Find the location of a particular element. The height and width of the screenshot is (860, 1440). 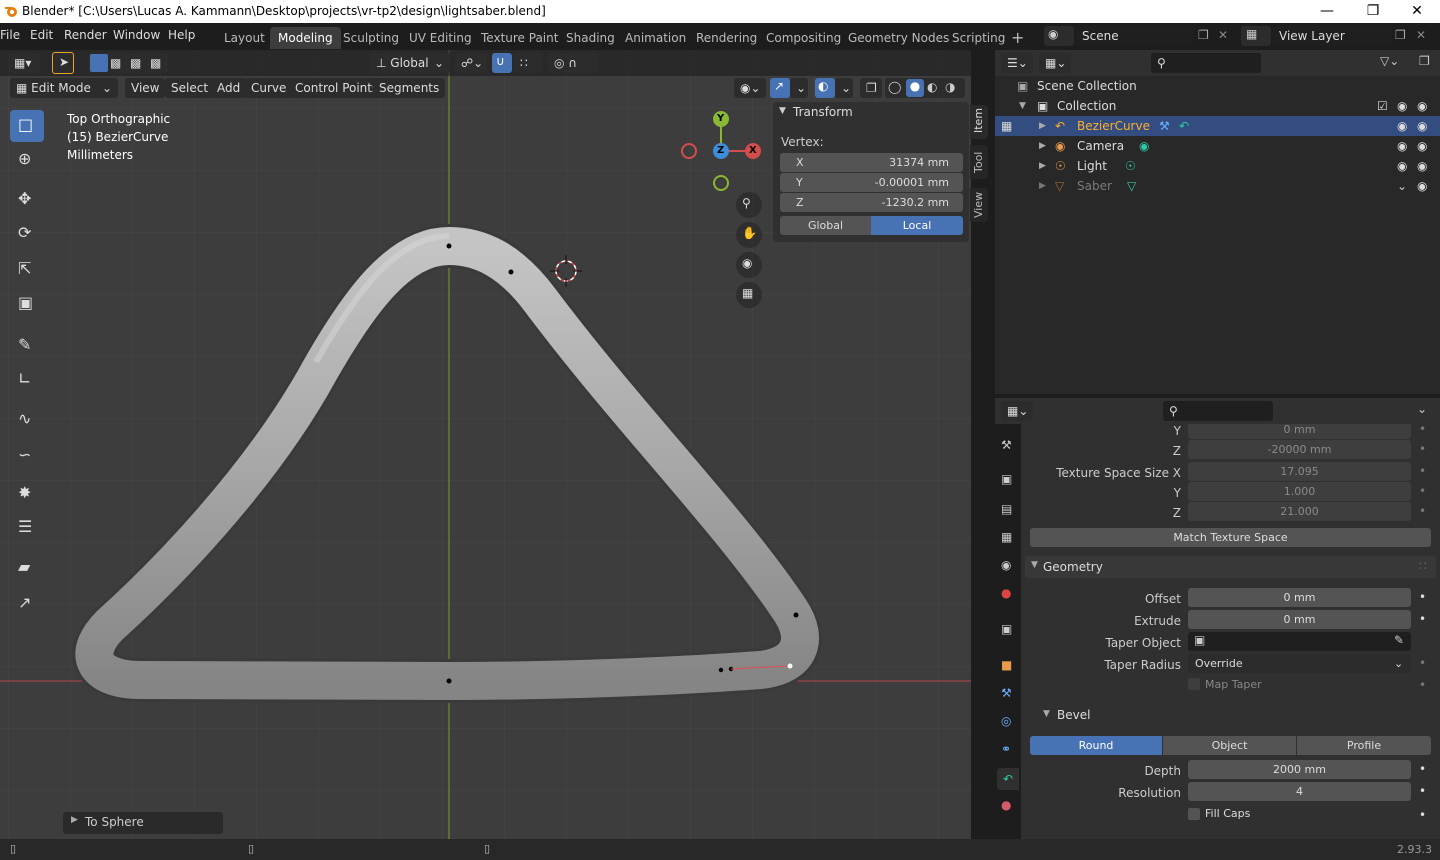

texture-space-size-x-field: 17.095 is located at coordinates (1299, 471).